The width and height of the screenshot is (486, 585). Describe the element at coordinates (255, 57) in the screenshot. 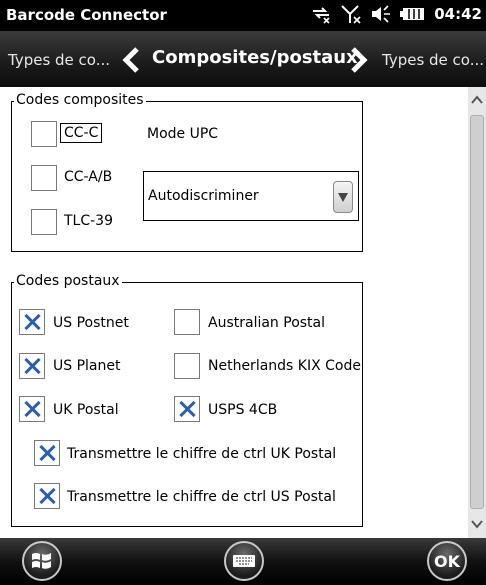

I see `current-tab-title: Composites/postaux` at that location.